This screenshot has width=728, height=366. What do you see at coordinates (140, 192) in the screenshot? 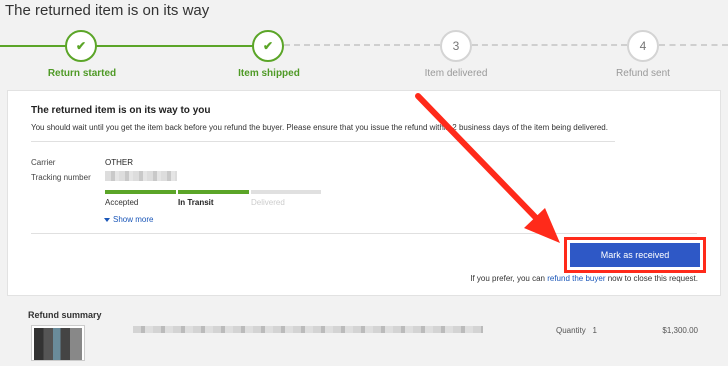
I see `shipment-progress-accepted` at bounding box center [140, 192].